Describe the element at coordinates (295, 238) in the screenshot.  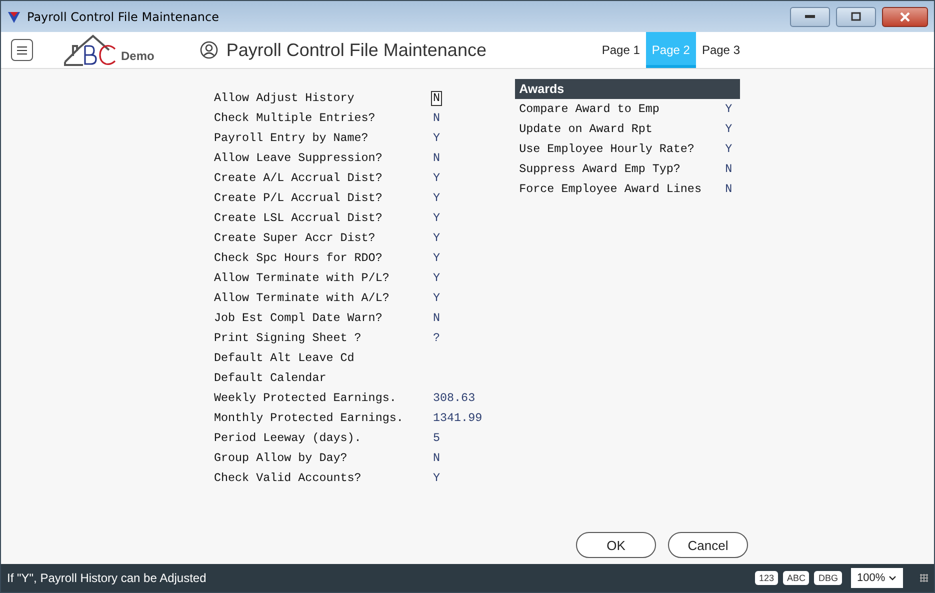
I see `field-label: Create Super Accr Dist?` at that location.